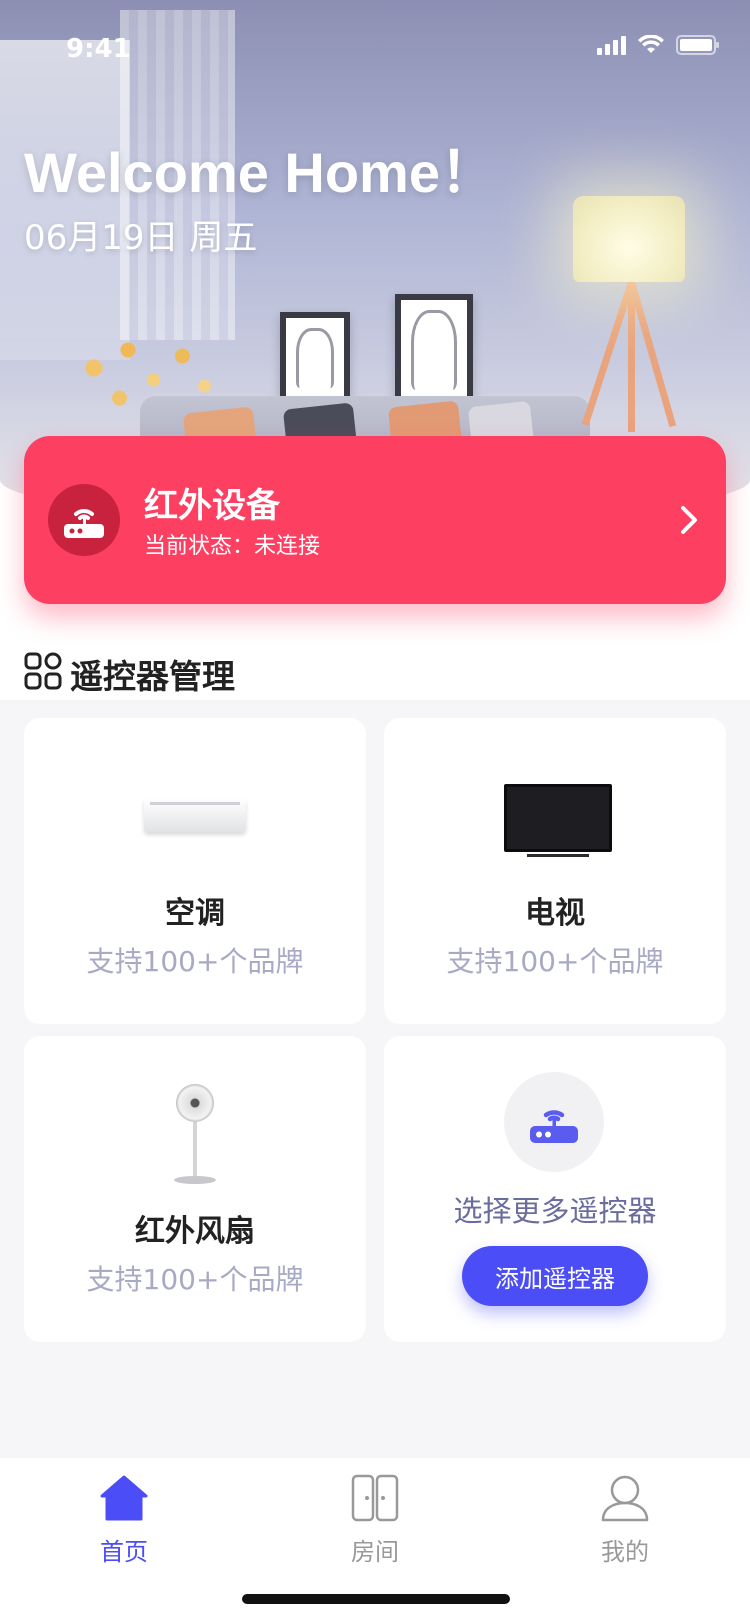  I want to click on remote-card-tv: 电视 支持100+个品牌, so click(555, 871).